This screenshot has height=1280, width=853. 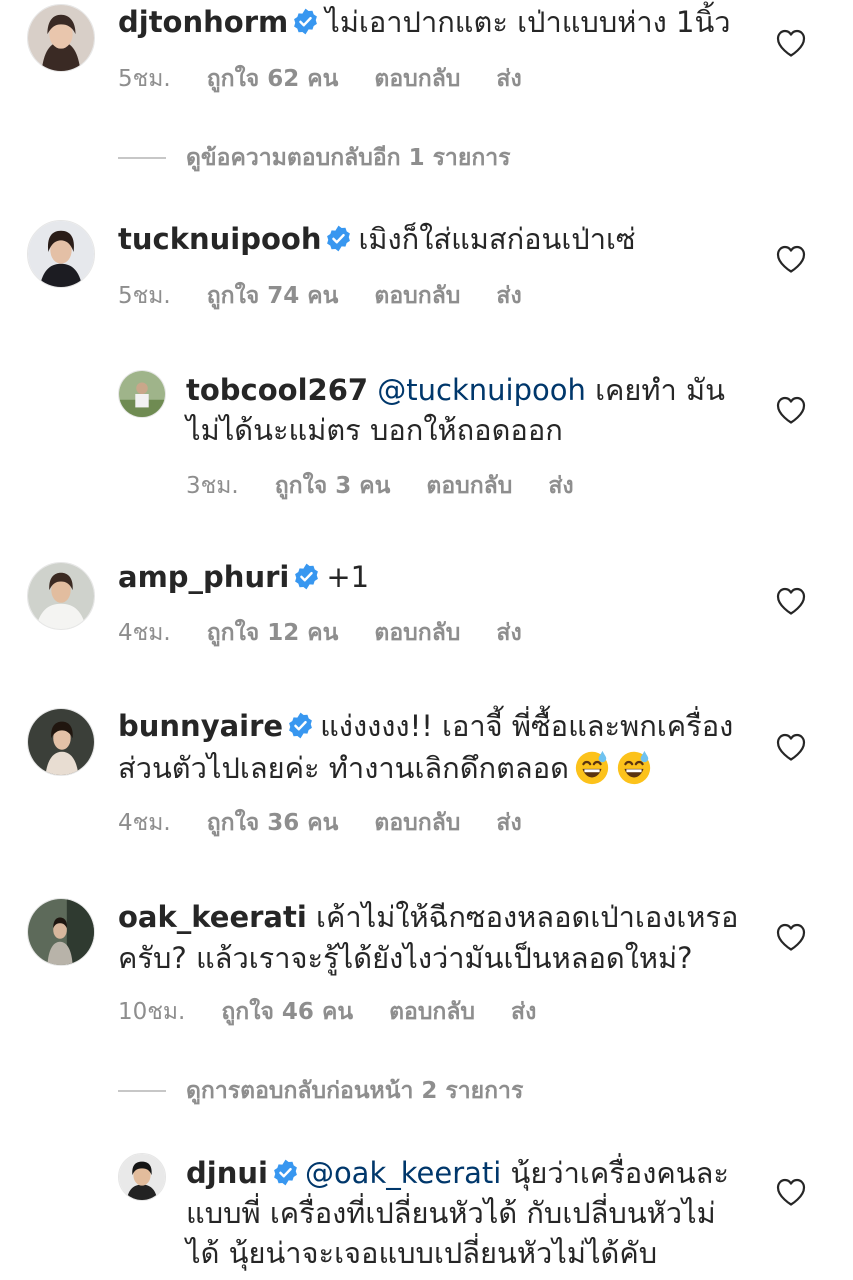 I want to click on view-previous-replies-label: ดูการตอบกลับก่อนหน้า 2 รายการ, so click(x=354, y=1091).